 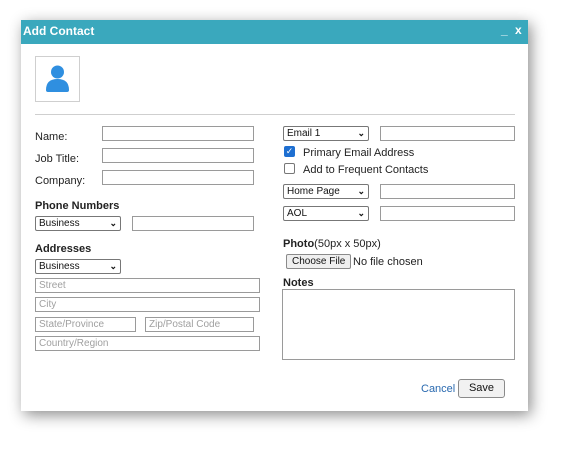 What do you see at coordinates (299, 244) in the screenshot?
I see `photo-label-bold: Photo` at bounding box center [299, 244].